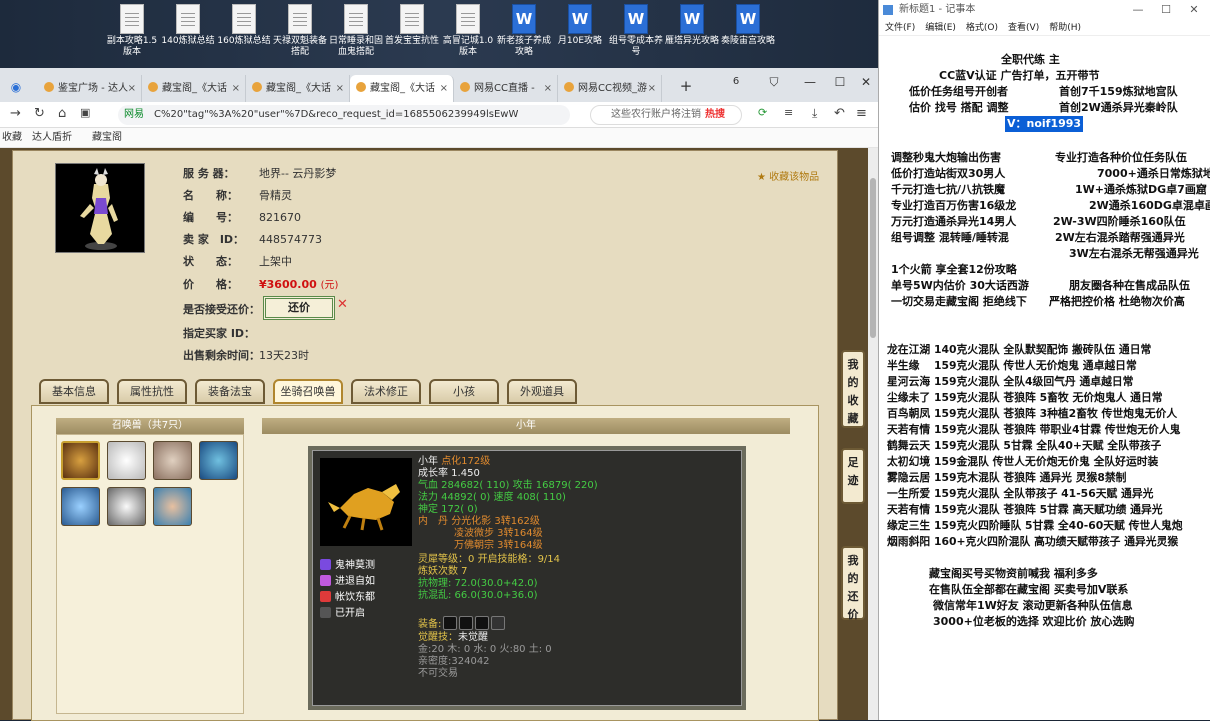  What do you see at coordinates (15, 113) in the screenshot?
I see `back-icon: →` at bounding box center [15, 113].